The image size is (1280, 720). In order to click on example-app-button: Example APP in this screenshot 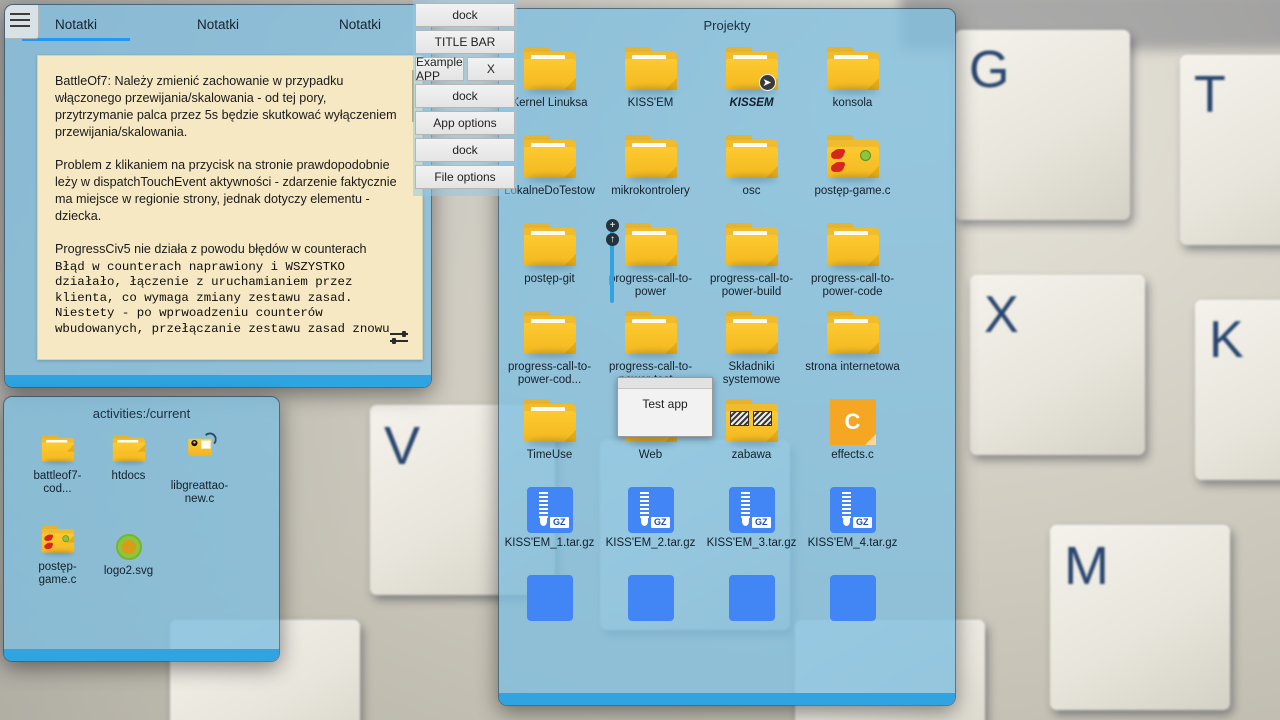, I will do `click(439, 69)`.